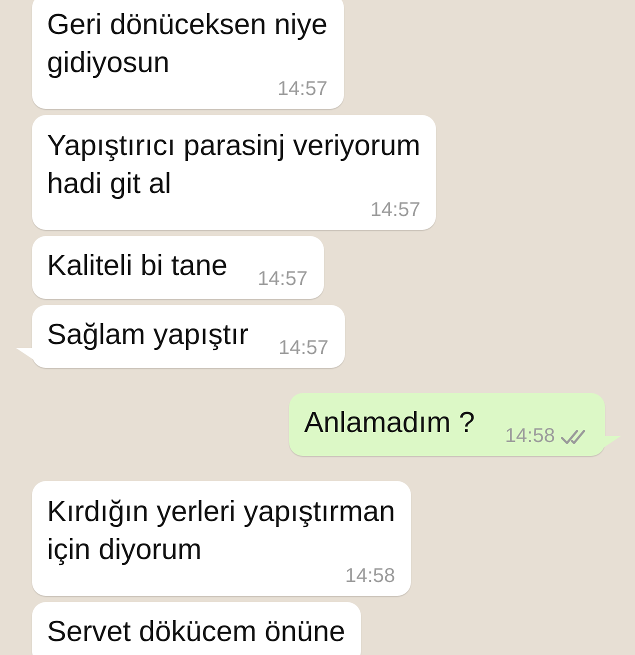  What do you see at coordinates (389, 423) in the screenshot?
I see `message-text: Anlamadım ?` at bounding box center [389, 423].